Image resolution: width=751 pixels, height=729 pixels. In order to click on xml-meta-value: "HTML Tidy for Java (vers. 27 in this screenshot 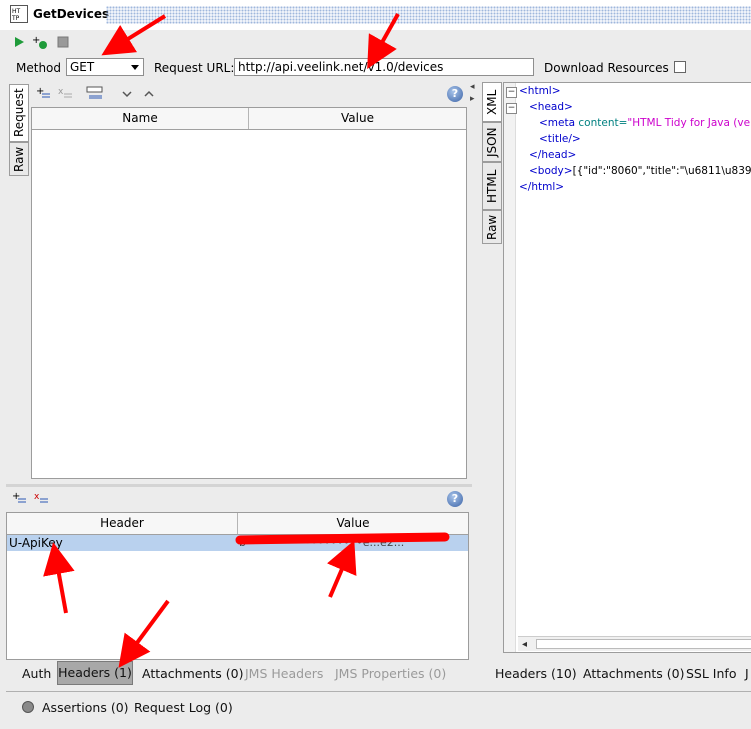, I will do `click(689, 123)`.